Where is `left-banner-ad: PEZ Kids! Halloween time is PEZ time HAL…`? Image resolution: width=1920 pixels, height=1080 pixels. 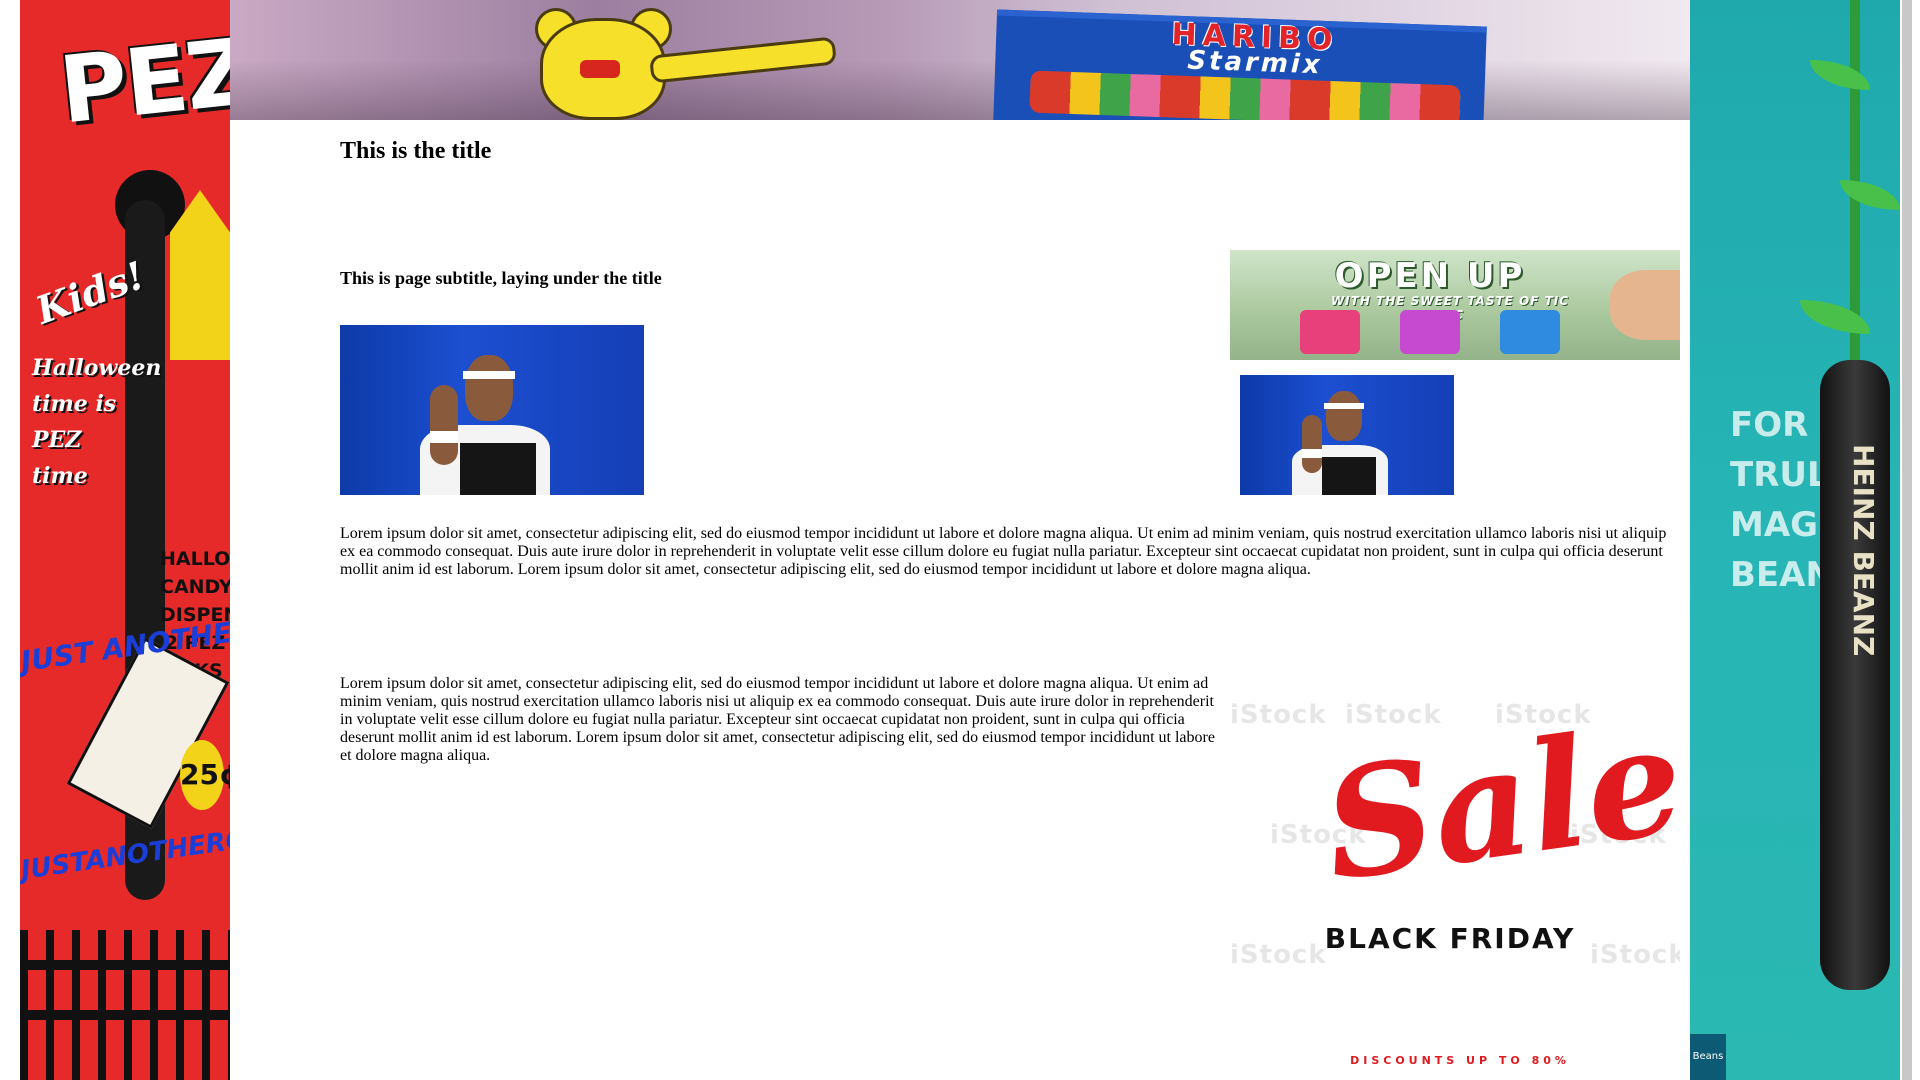 left-banner-ad: PEZ Kids! Halloween time is PEZ time HAL… is located at coordinates (125, 540).